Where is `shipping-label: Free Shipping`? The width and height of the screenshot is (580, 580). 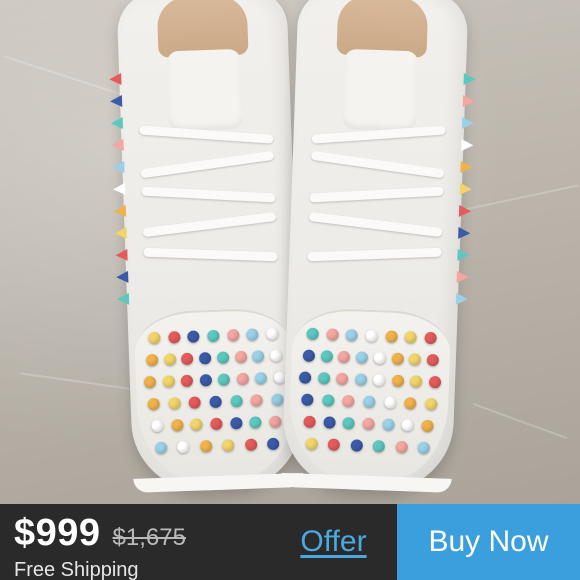
shipping-label: Free Shipping is located at coordinates (76, 569).